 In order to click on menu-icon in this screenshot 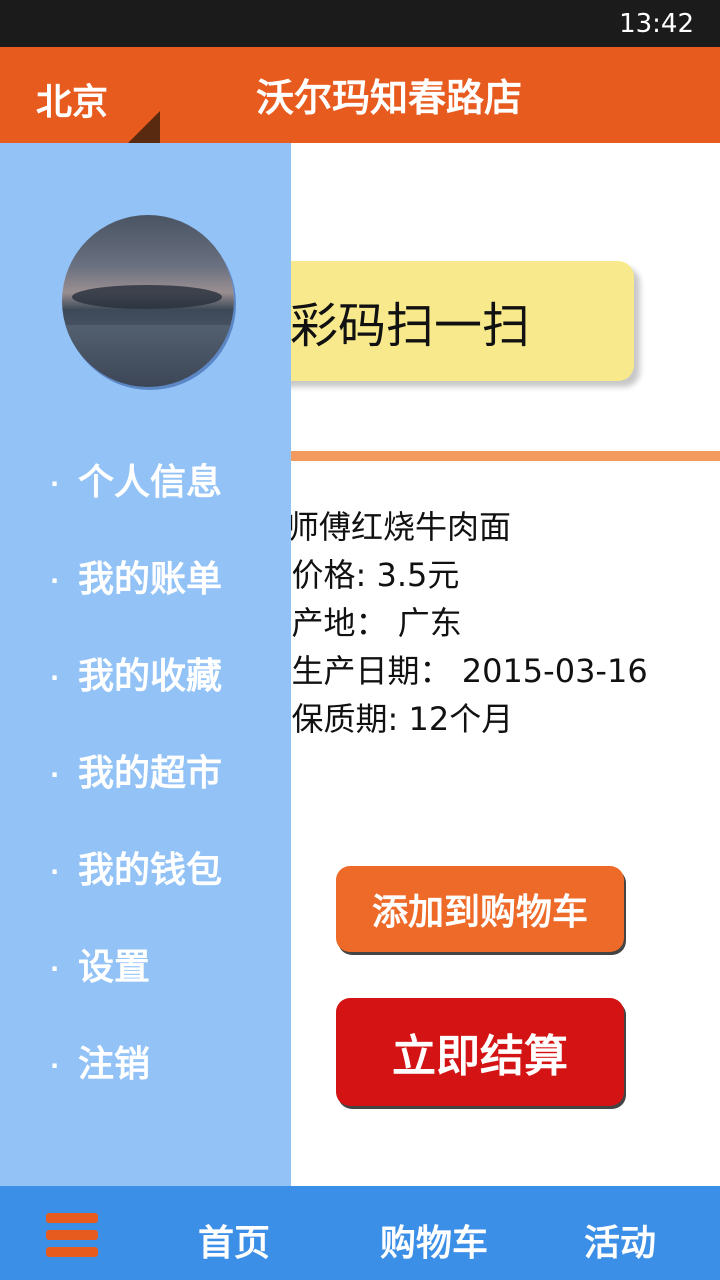, I will do `click(72, 1235)`.